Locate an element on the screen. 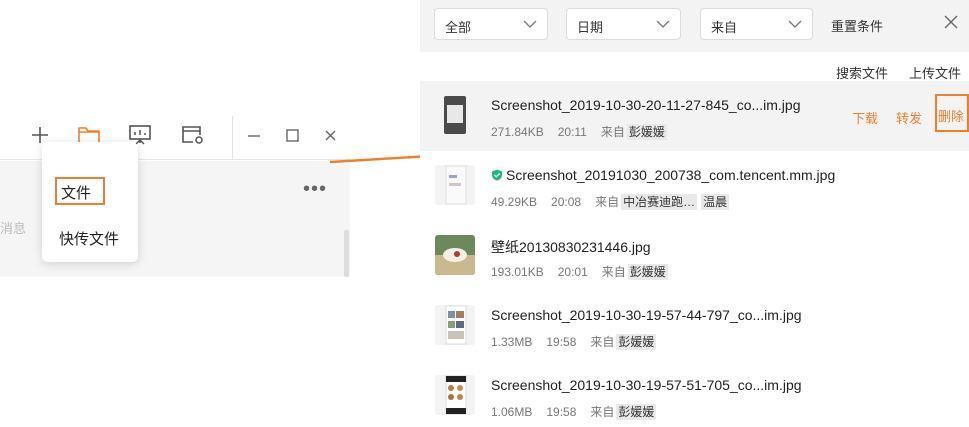 Image resolution: width=969 pixels, height=427 pixels. card-settings-icon is located at coordinates (193, 135).